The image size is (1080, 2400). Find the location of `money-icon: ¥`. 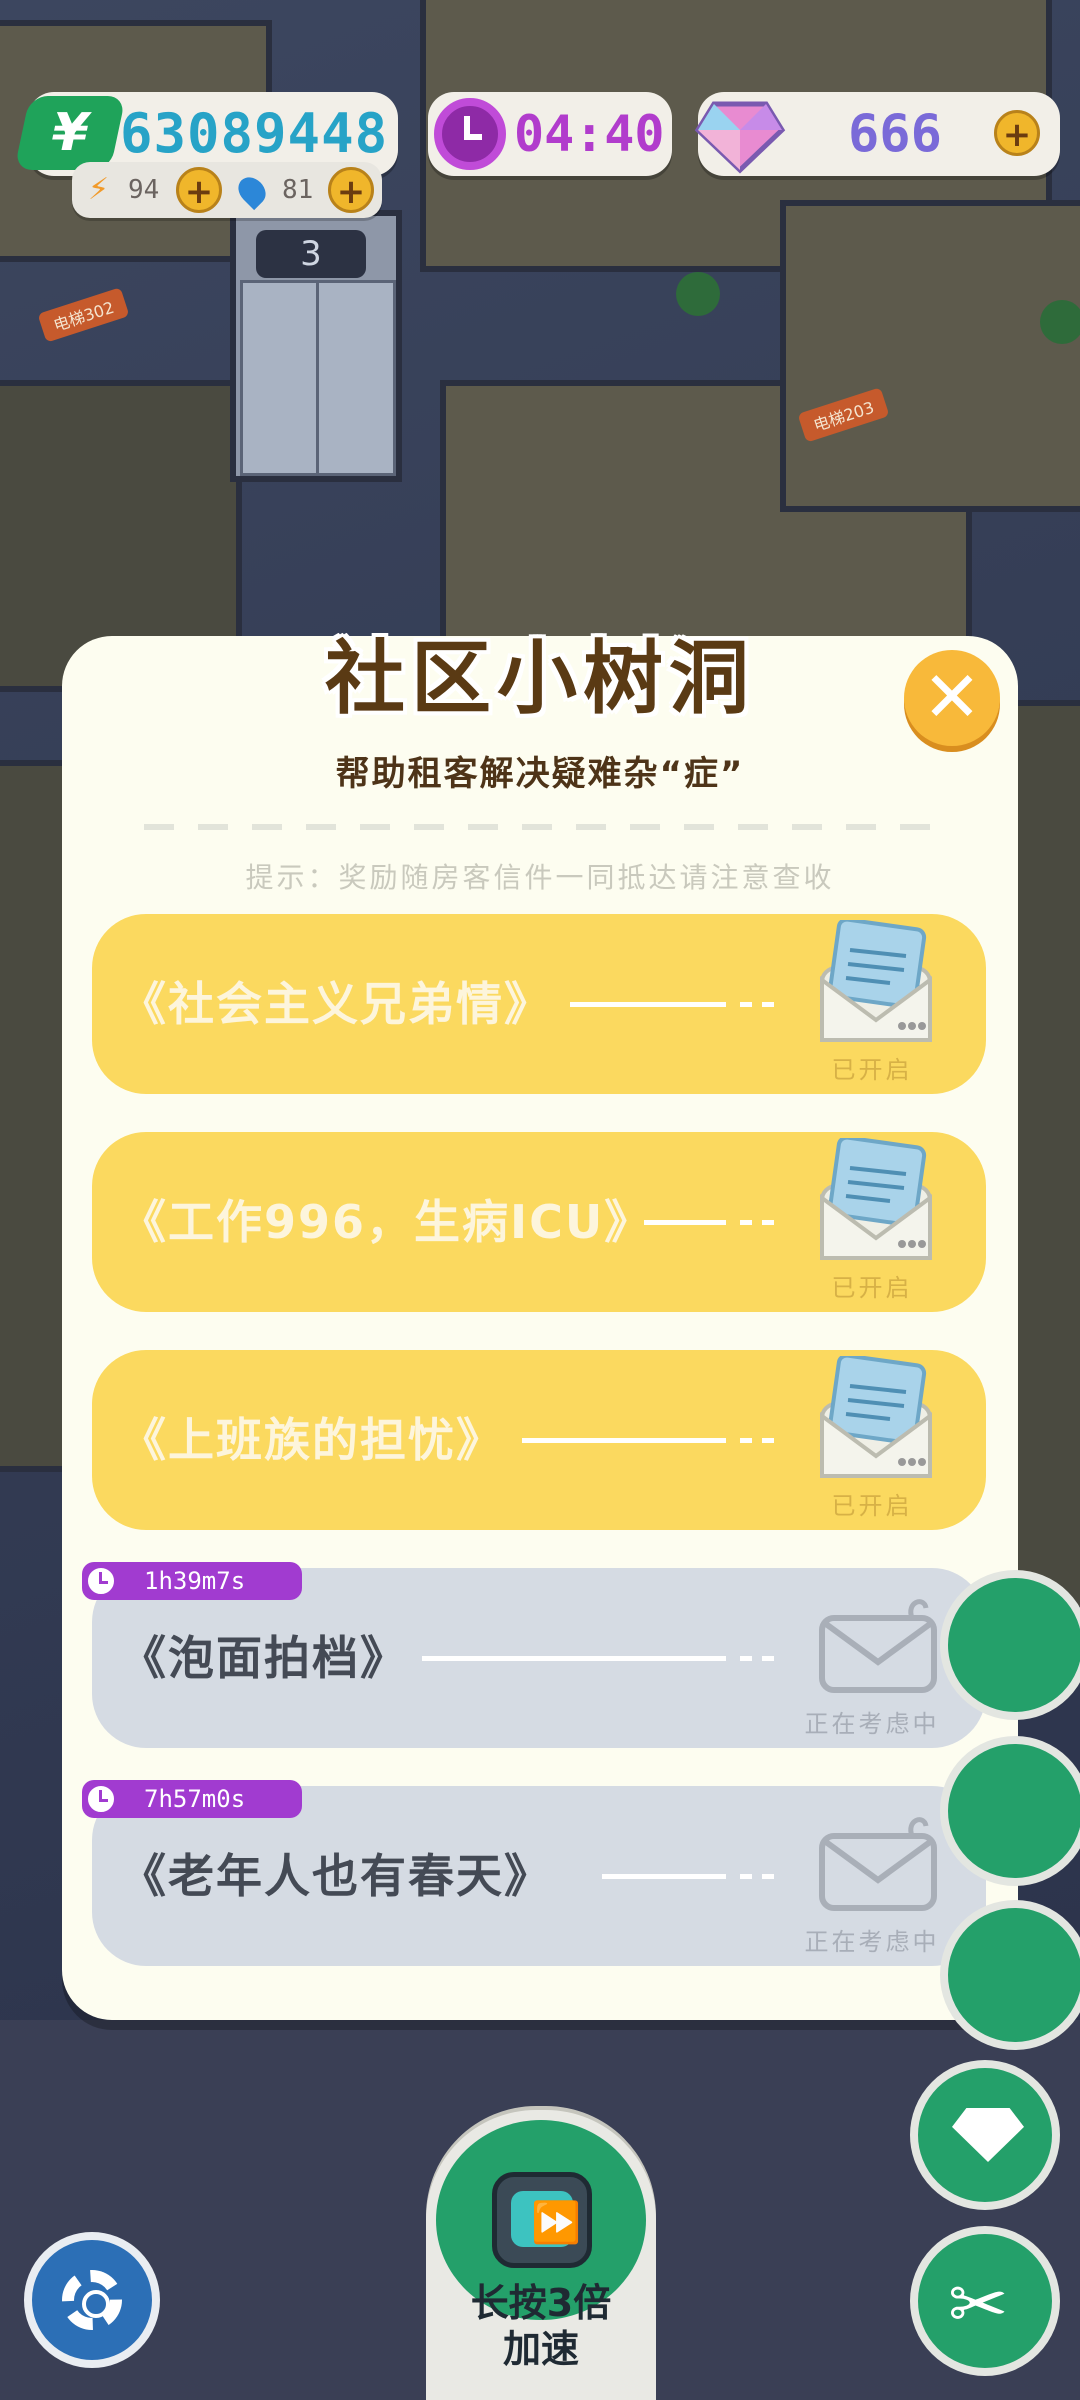

money-icon: ¥ is located at coordinates (70, 133).